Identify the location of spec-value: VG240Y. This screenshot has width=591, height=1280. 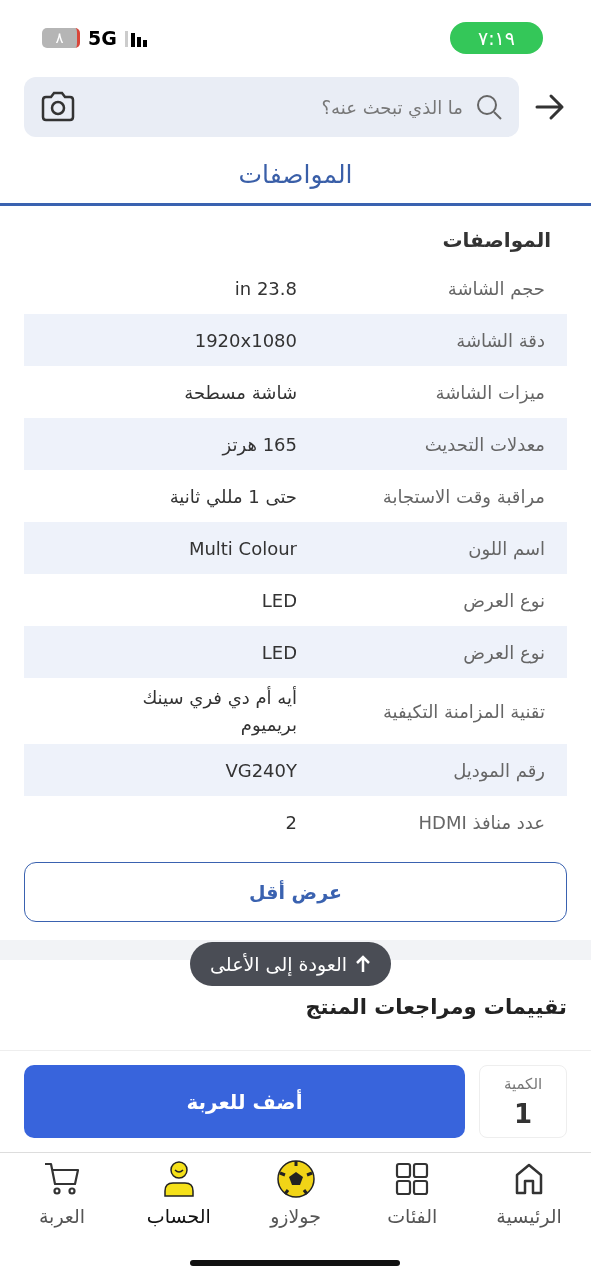
(260, 770).